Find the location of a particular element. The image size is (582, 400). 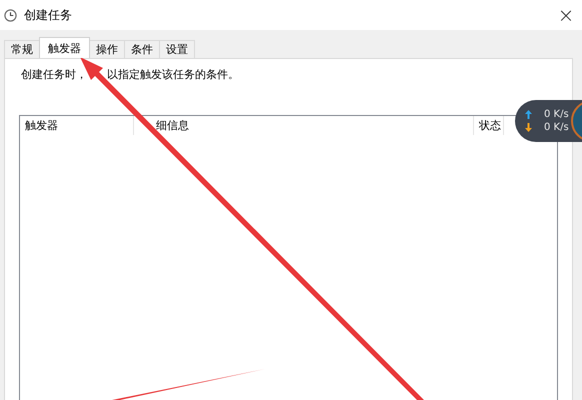

clock-icon is located at coordinates (10, 15).